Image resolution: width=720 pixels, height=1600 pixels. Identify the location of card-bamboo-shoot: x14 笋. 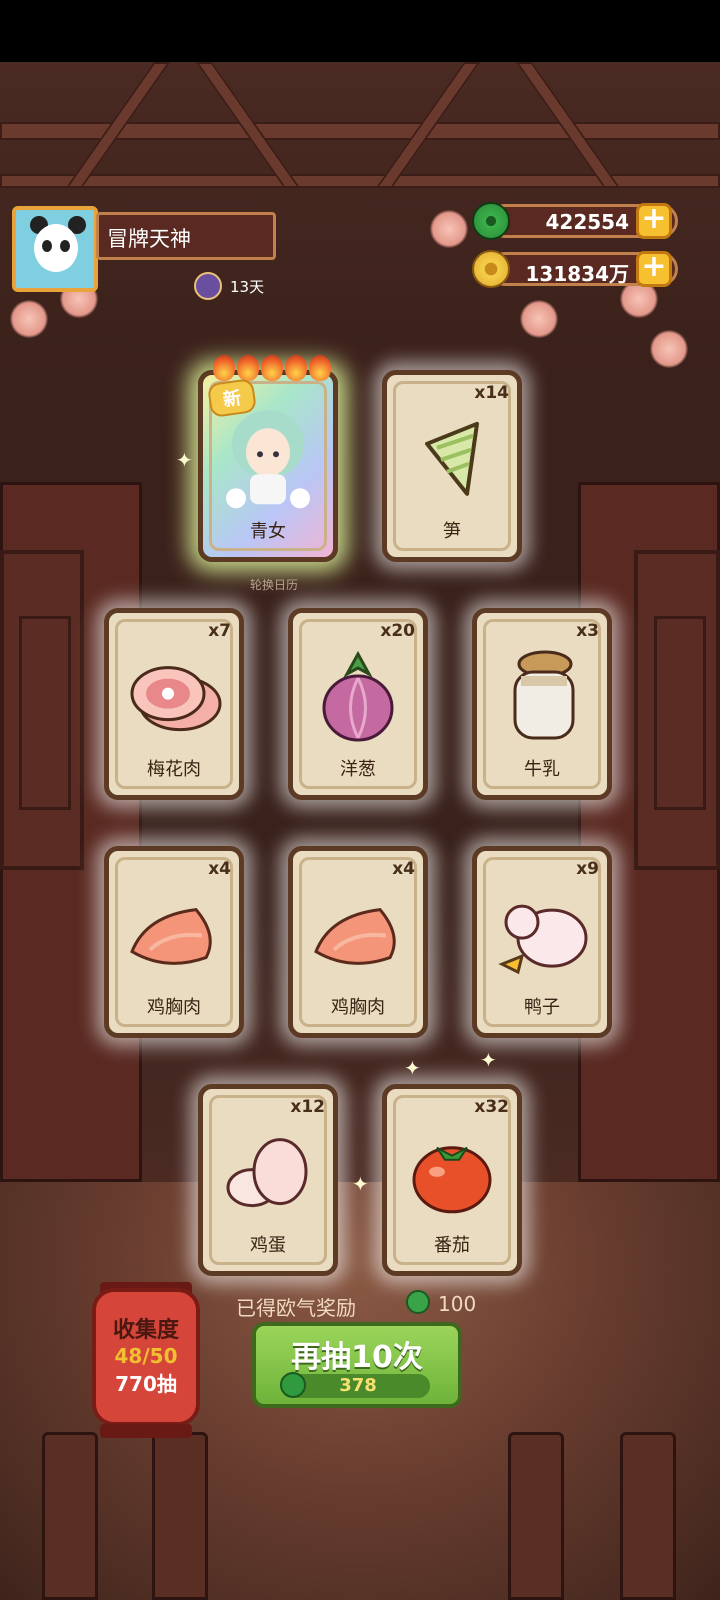
(452, 466).